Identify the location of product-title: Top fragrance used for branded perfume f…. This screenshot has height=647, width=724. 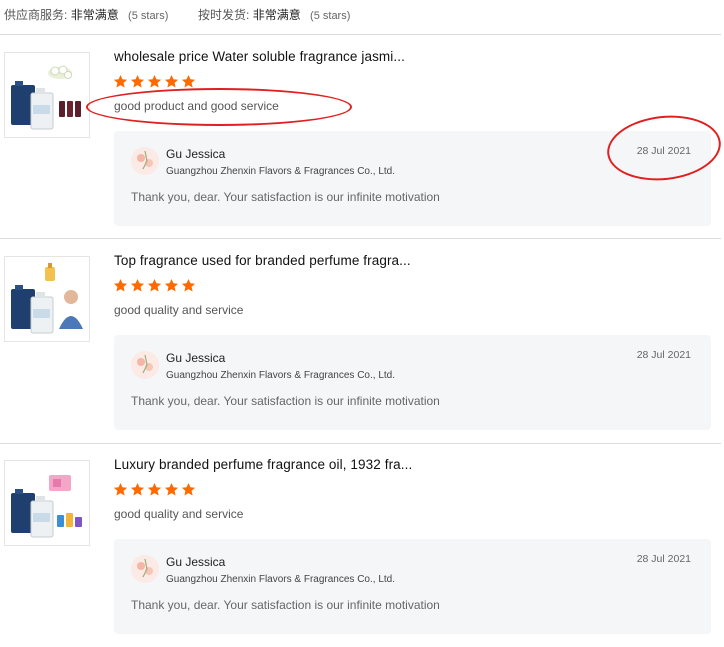
(262, 260).